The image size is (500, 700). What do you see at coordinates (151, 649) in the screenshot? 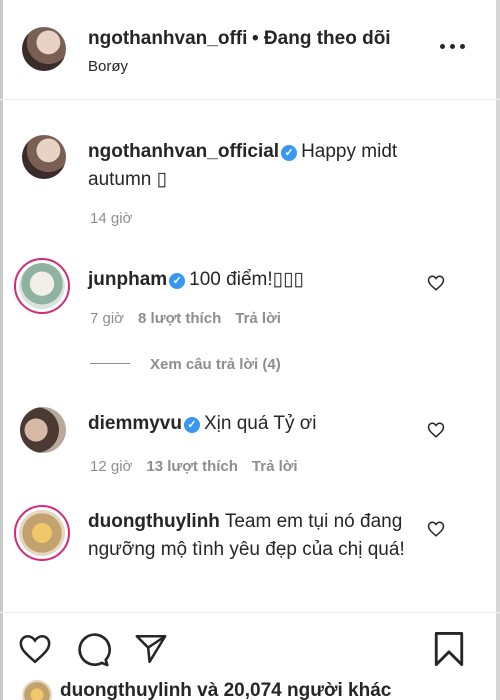
I see `paper-plane-icon` at bounding box center [151, 649].